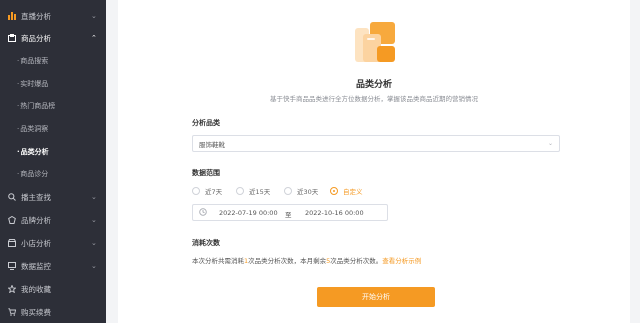 This screenshot has height=323, width=640. What do you see at coordinates (375, 42) in the screenshot?
I see `category-analysis-illustration-icon` at bounding box center [375, 42].